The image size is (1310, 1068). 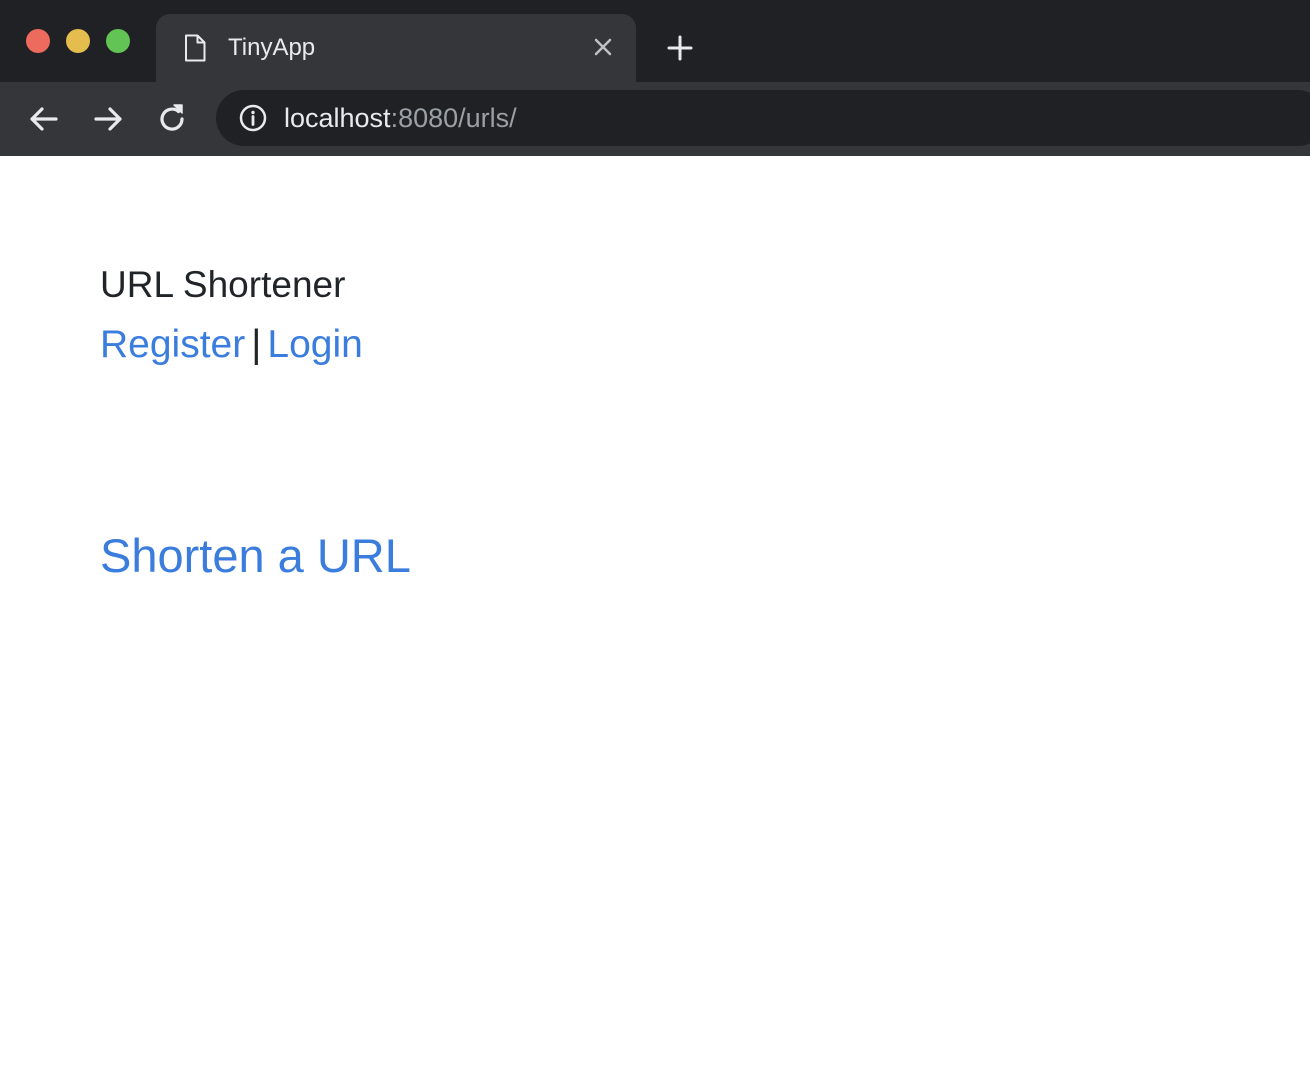 What do you see at coordinates (314, 344) in the screenshot?
I see `login-link: Login` at bounding box center [314, 344].